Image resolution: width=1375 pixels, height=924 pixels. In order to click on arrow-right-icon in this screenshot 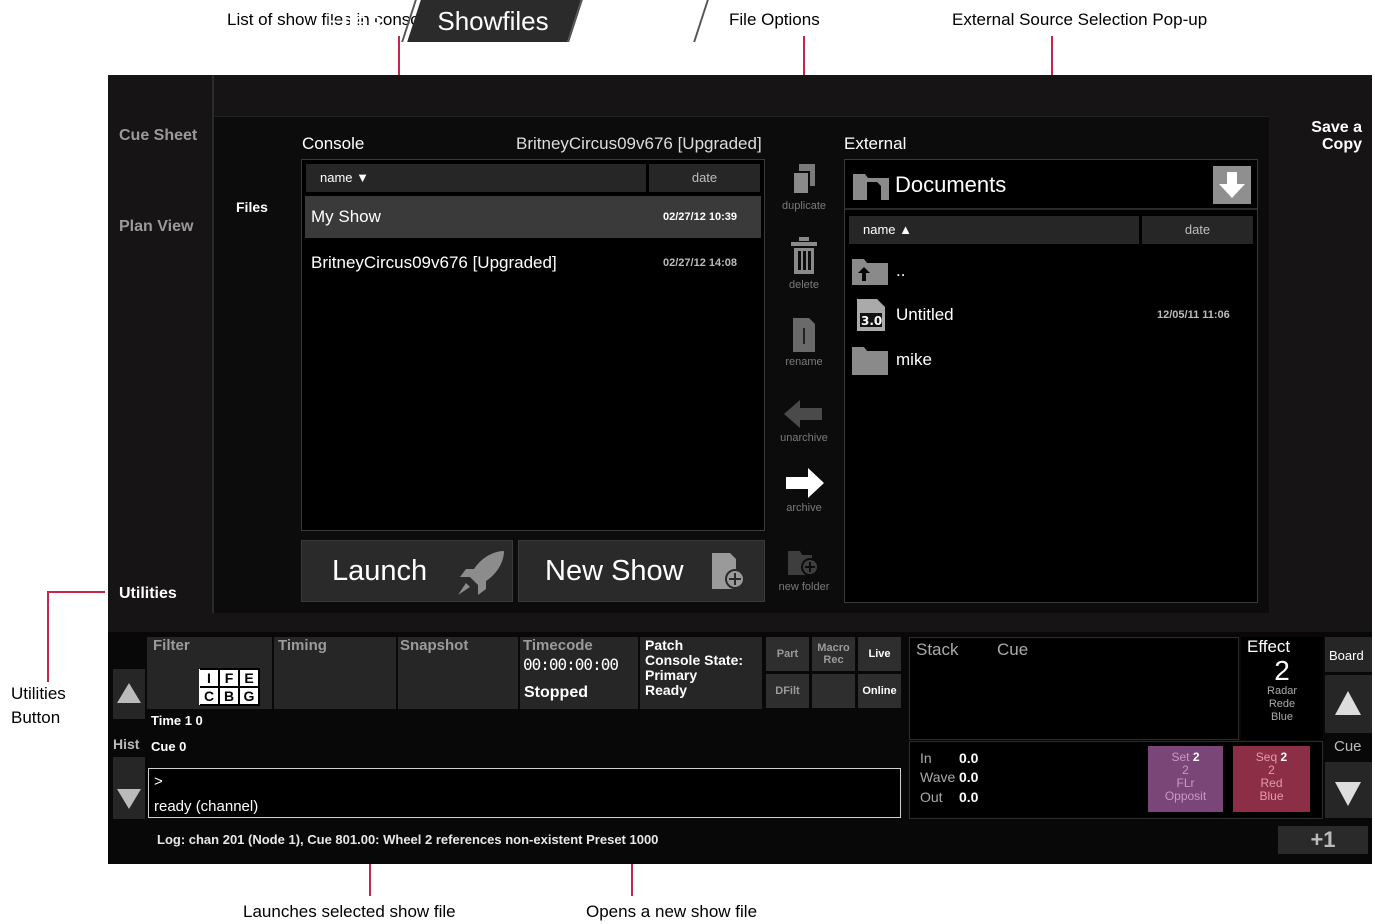, I will do `click(805, 483)`.